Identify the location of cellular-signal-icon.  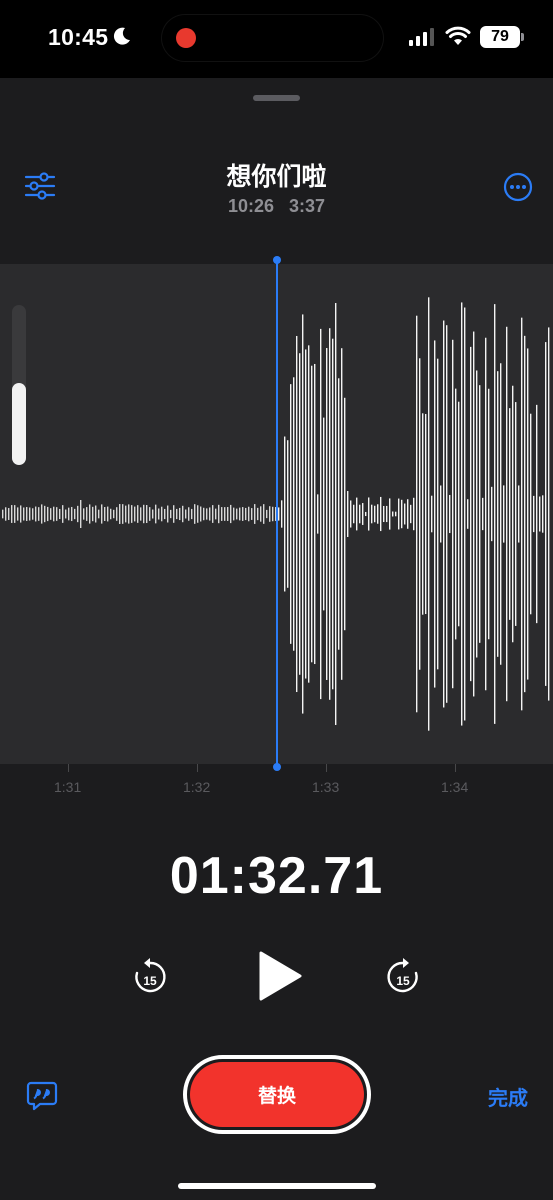
(421, 37).